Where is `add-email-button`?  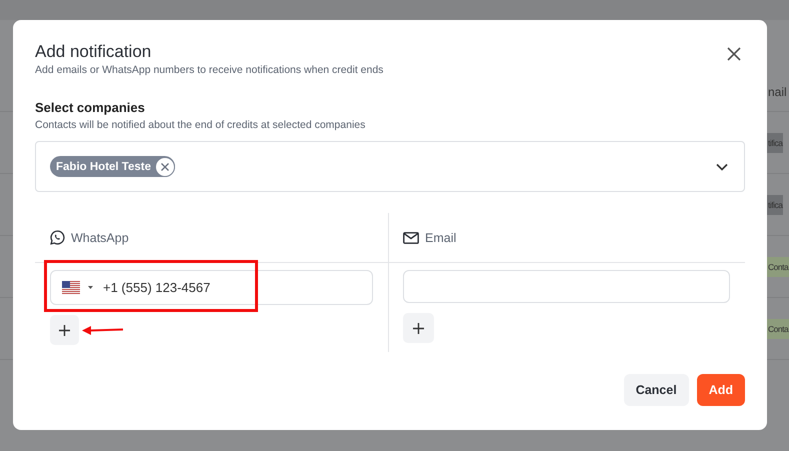 add-email-button is located at coordinates (418, 328).